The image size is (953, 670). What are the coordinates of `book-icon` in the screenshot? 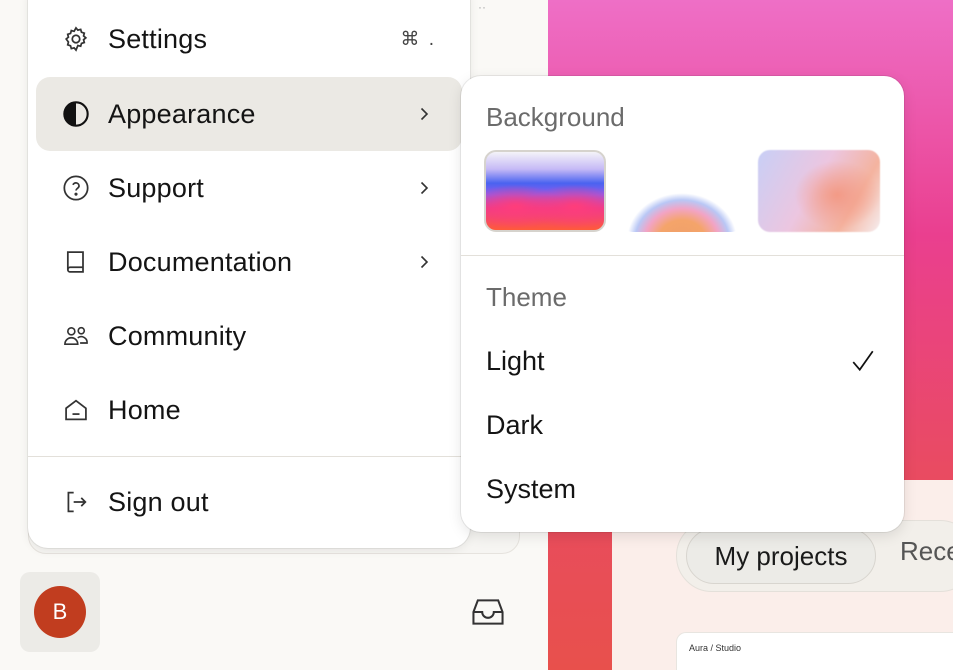 It's located at (76, 262).